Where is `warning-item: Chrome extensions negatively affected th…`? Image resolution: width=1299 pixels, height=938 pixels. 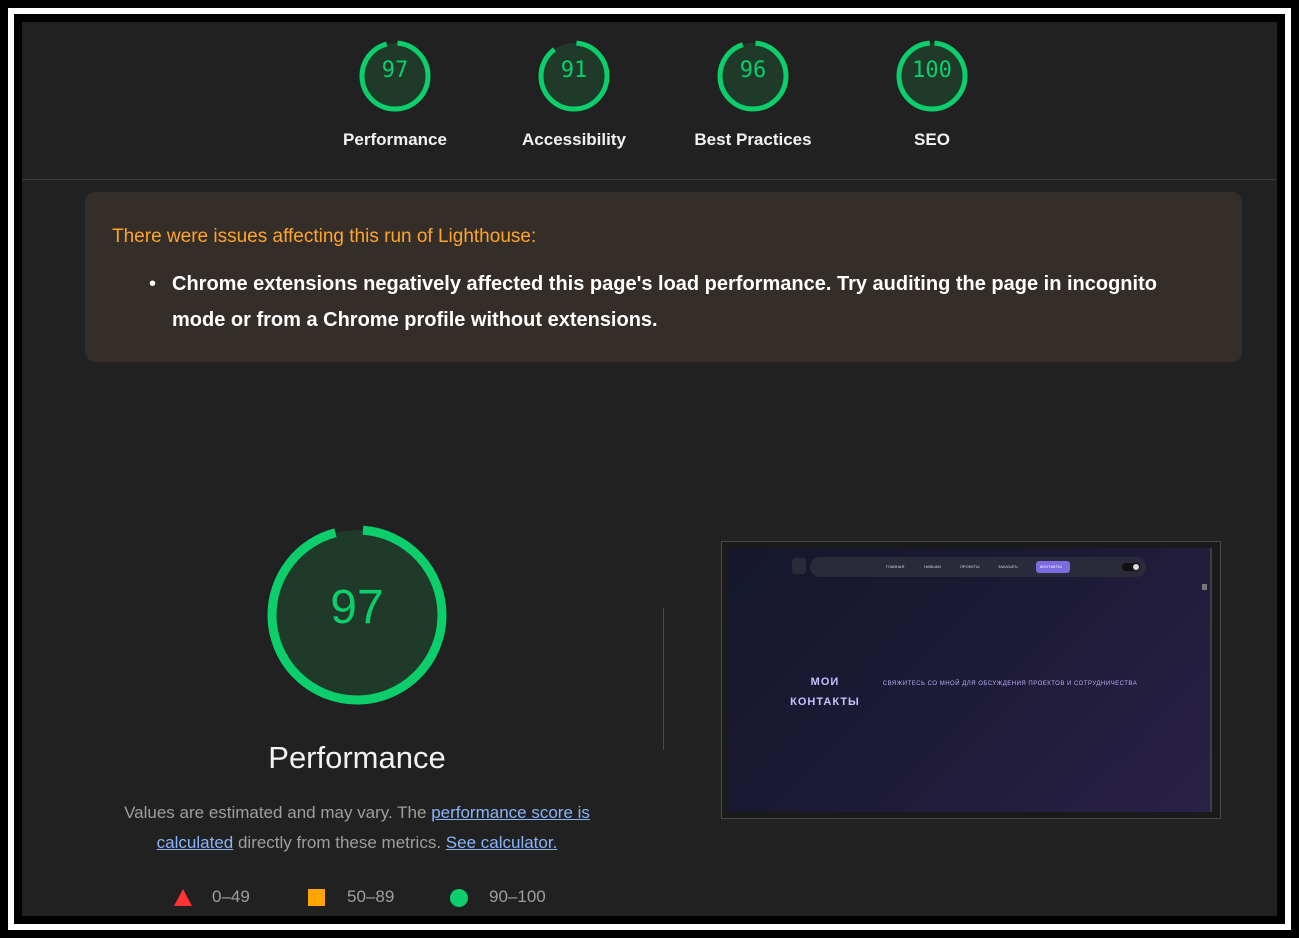 warning-item: Chrome extensions negatively affected th… is located at coordinates (664, 302).